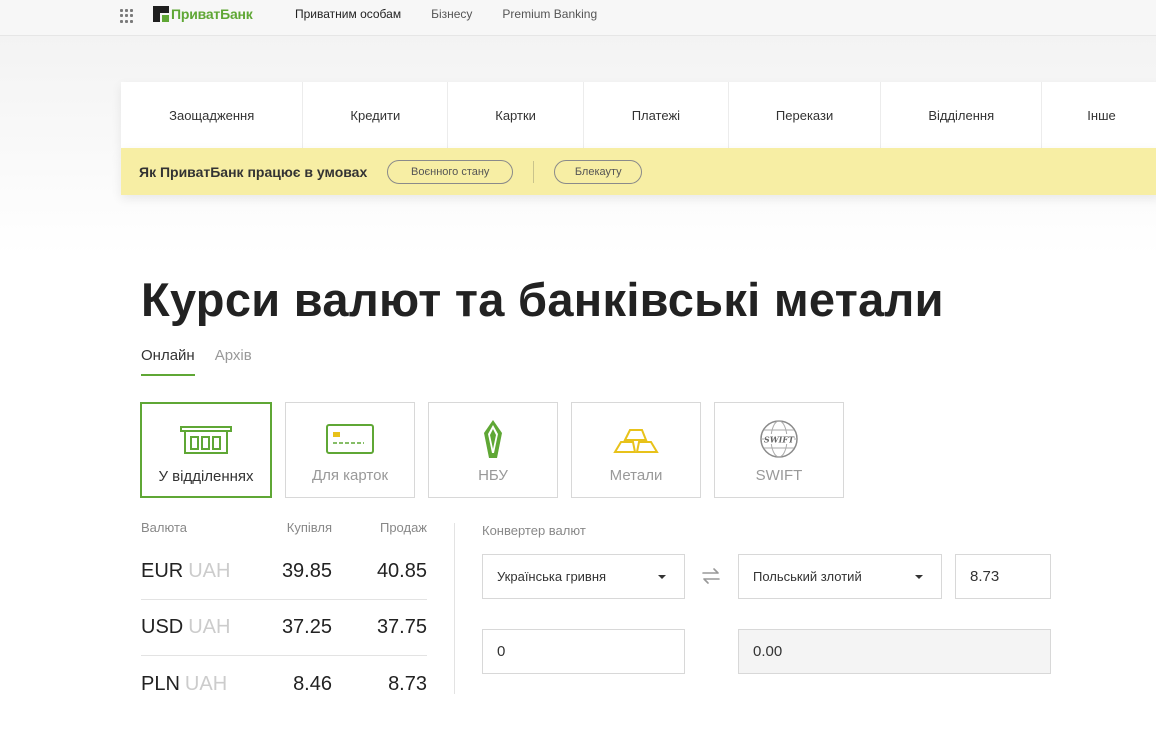 This screenshot has height=737, width=1156. I want to click on nav-premium-banking: Premium Banking, so click(549, 18).